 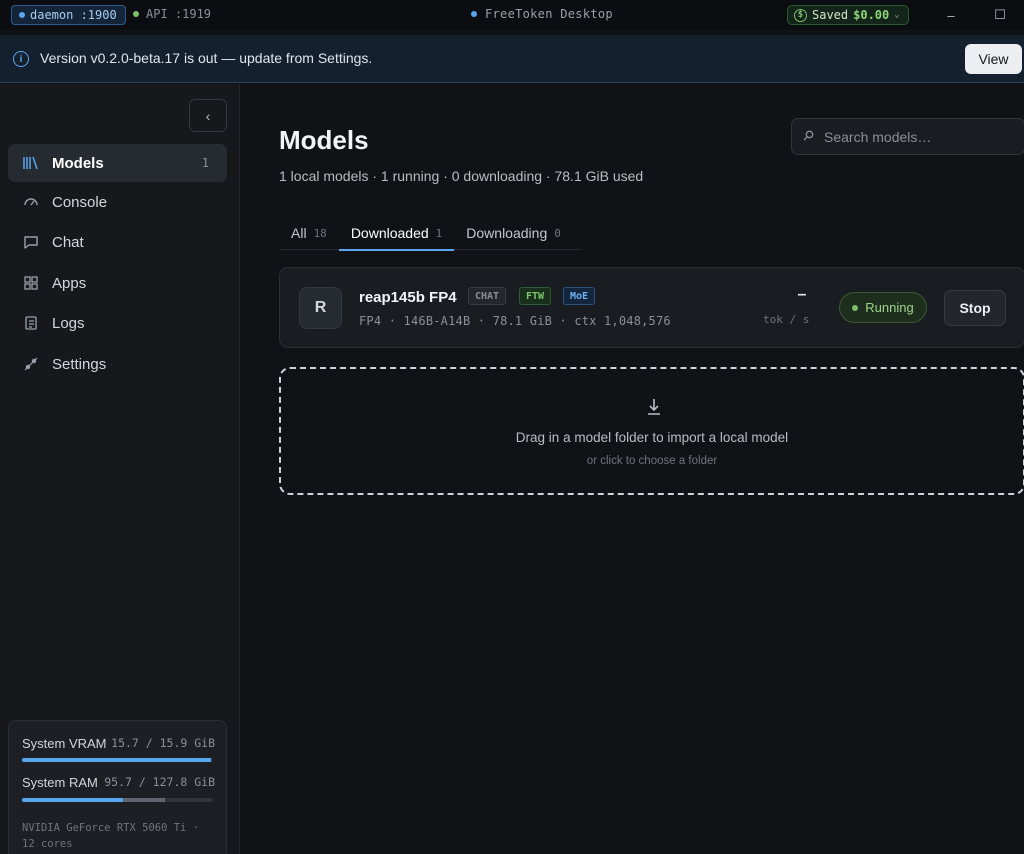 I want to click on tokens-per-second-value: –, so click(x=802, y=294).